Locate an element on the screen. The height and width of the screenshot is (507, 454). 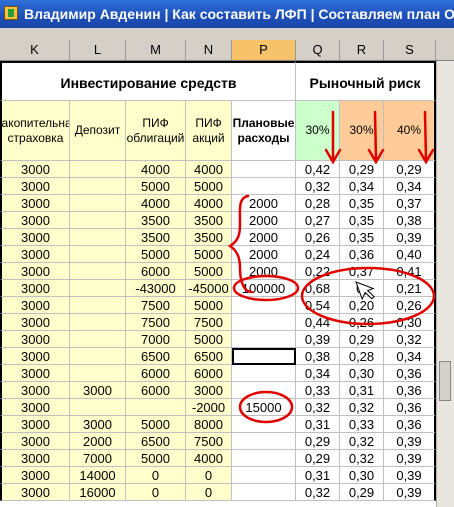
column-header-m: M is located at coordinates (156, 50).